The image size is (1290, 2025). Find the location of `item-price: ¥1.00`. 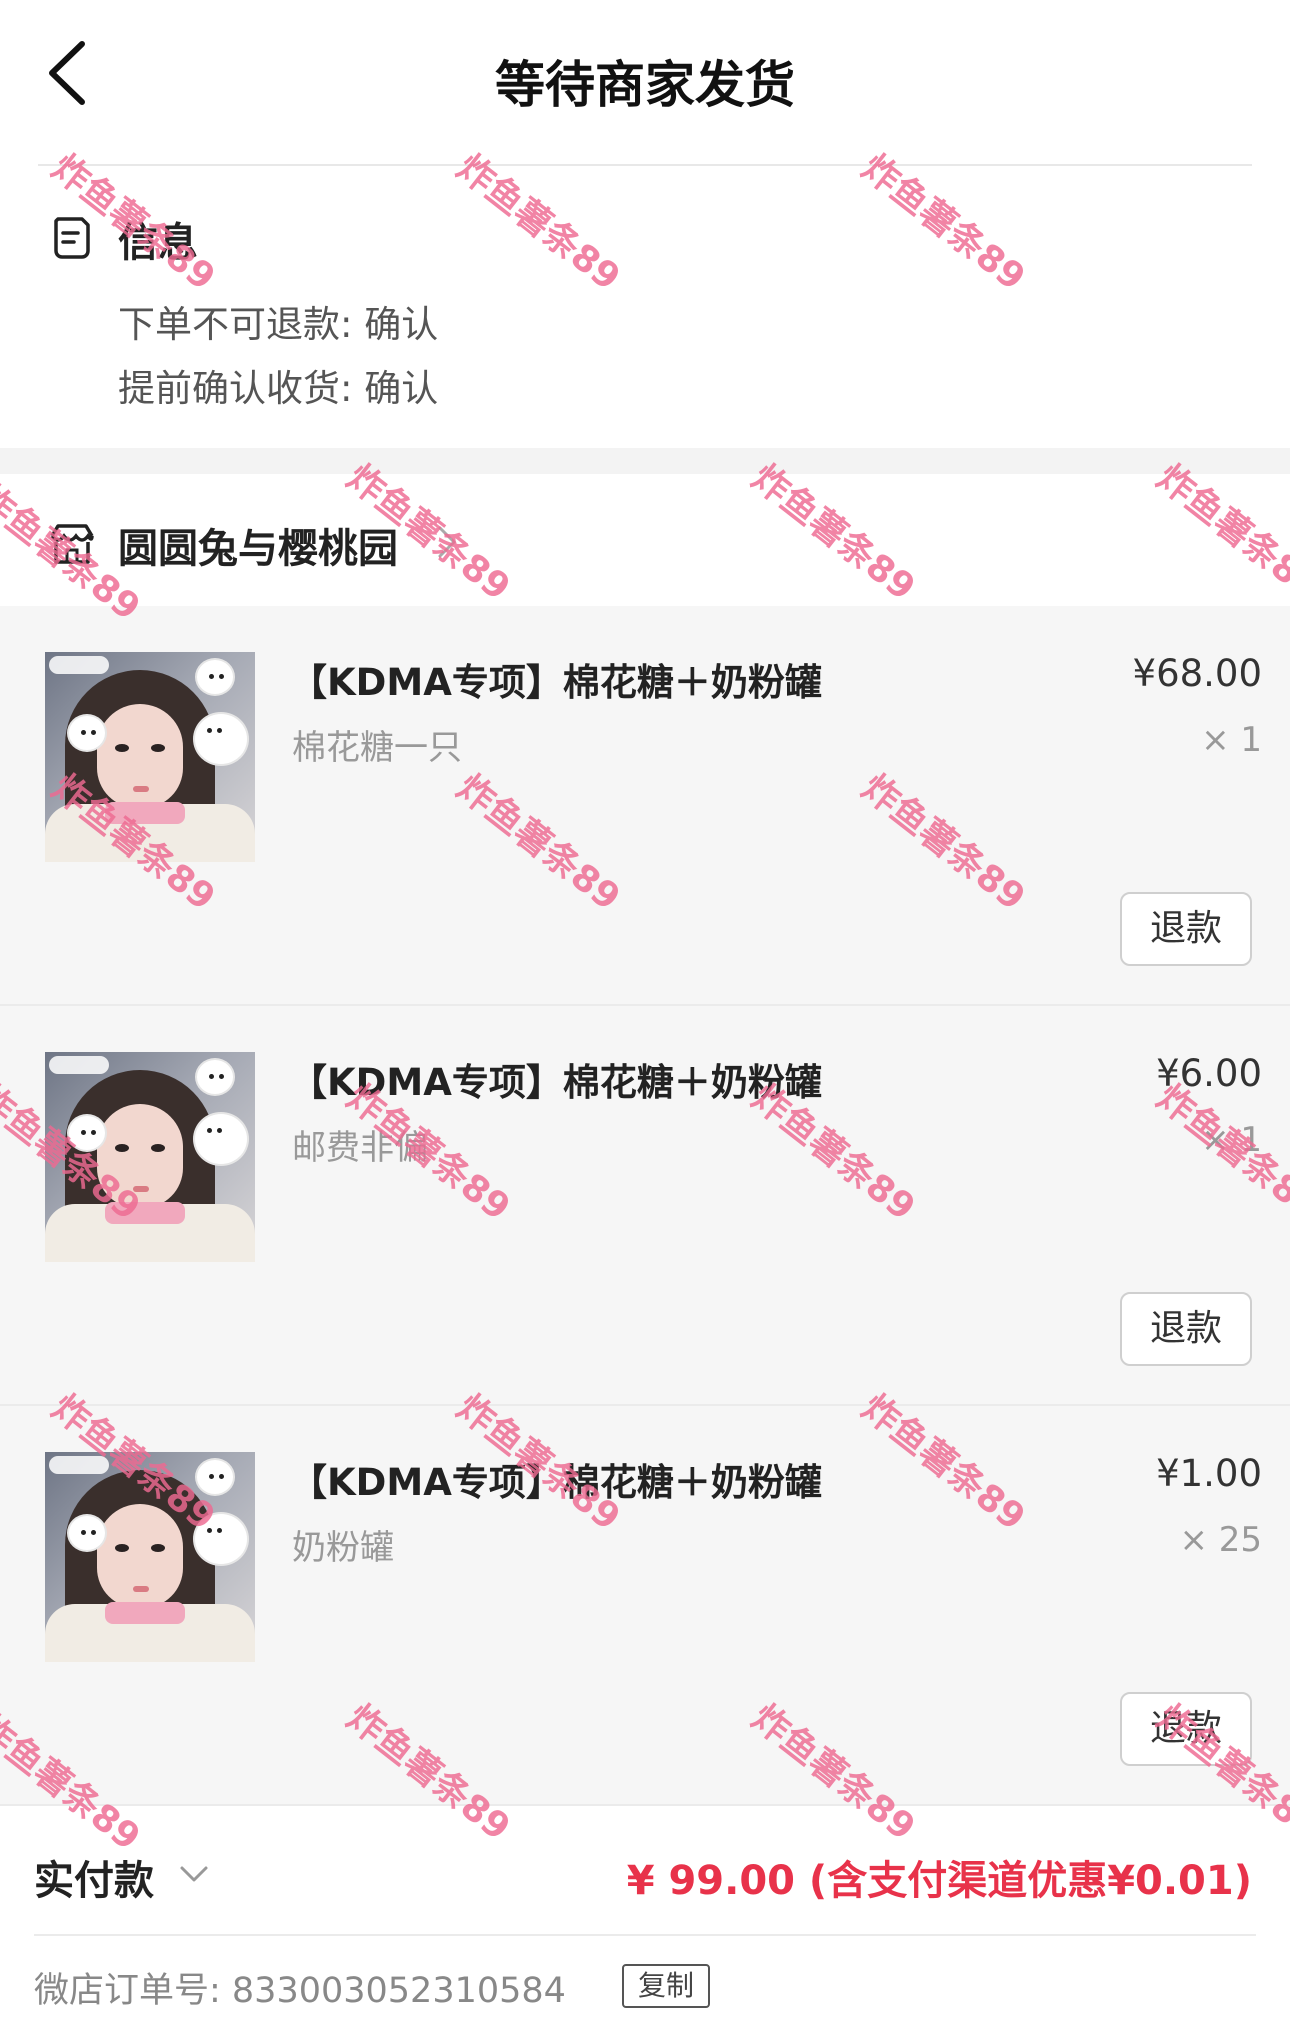

item-price: ¥1.00 is located at coordinates (1209, 1473).